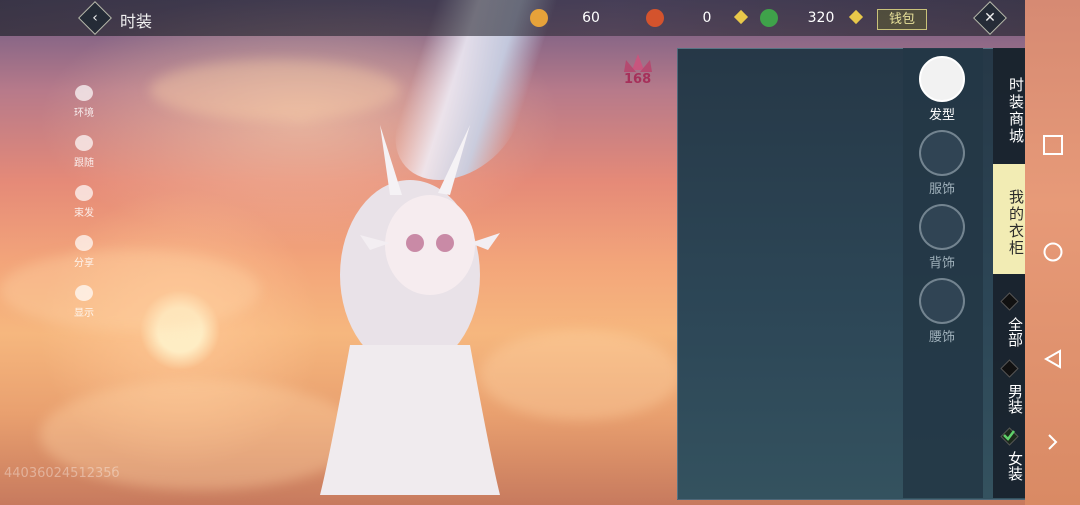  I want to click on gold-coin-icon, so click(539, 18).